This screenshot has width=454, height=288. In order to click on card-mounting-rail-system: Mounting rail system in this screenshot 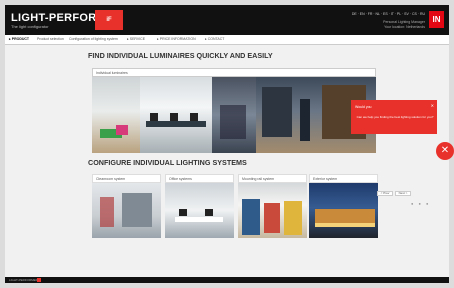, I will do `click(272, 206)`.